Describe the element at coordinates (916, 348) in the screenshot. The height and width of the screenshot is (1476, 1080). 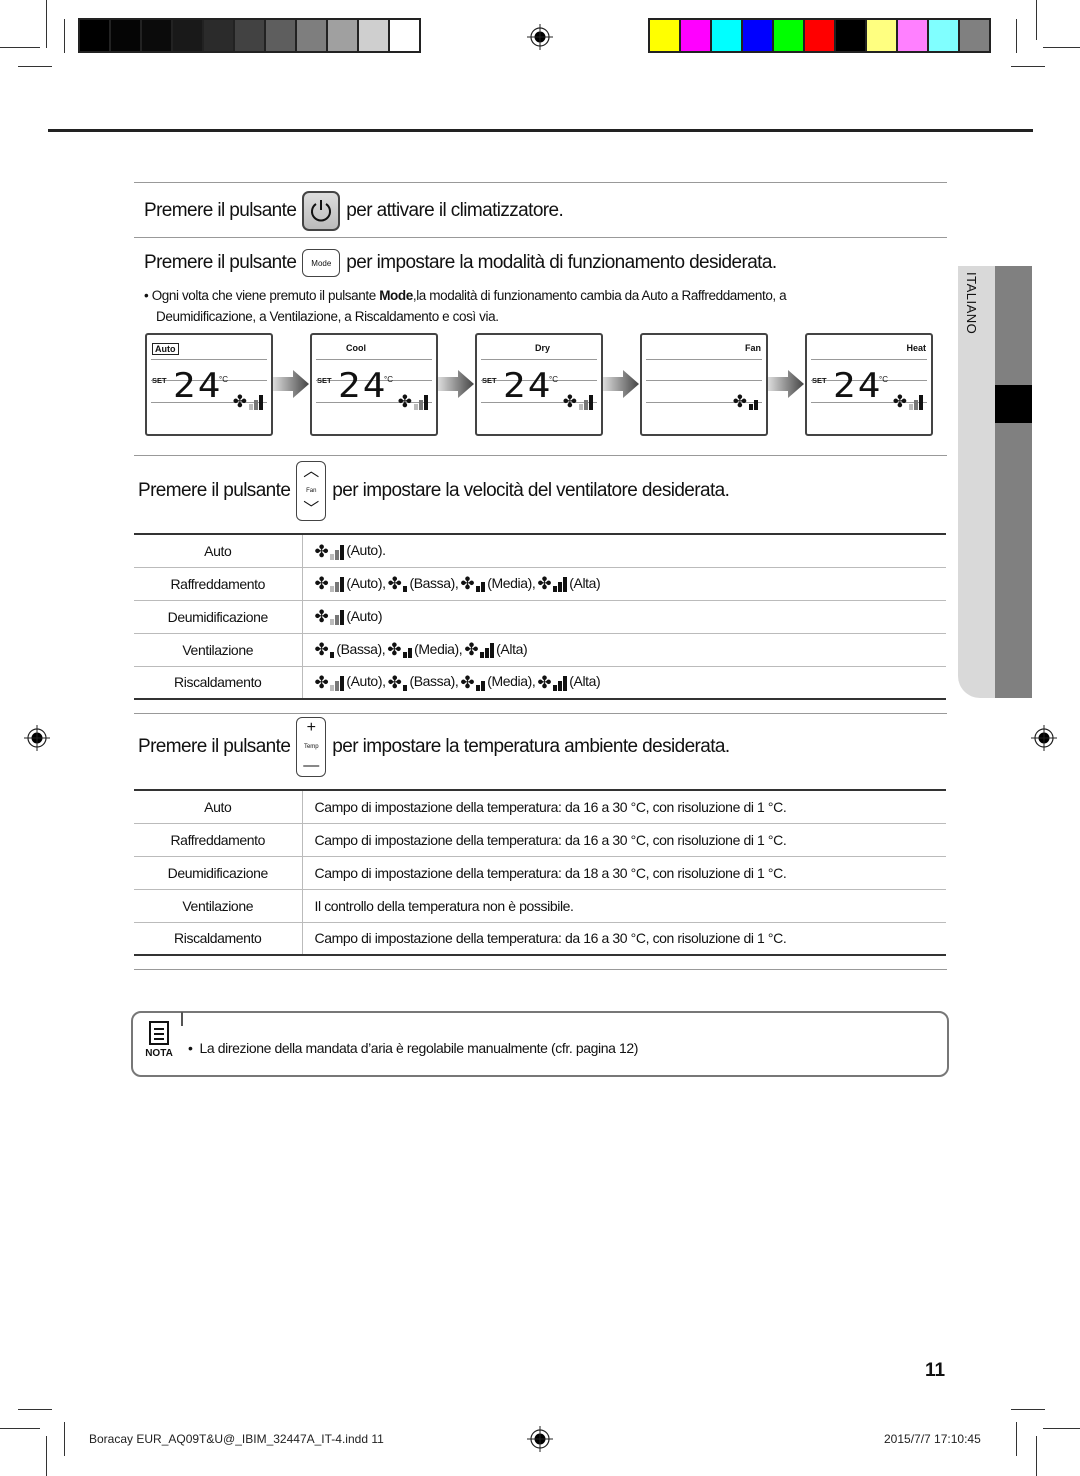
I see `lcd-mode-label: Heat` at that location.